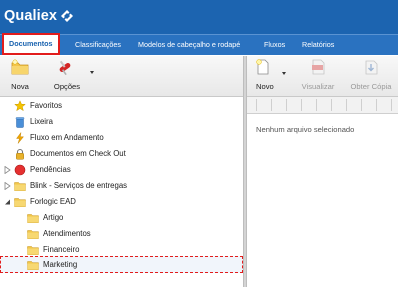 This screenshot has height=287, width=398. Describe the element at coordinates (121, 106) in the screenshot. I see `tree-item-favoritos: Favoritos` at that location.